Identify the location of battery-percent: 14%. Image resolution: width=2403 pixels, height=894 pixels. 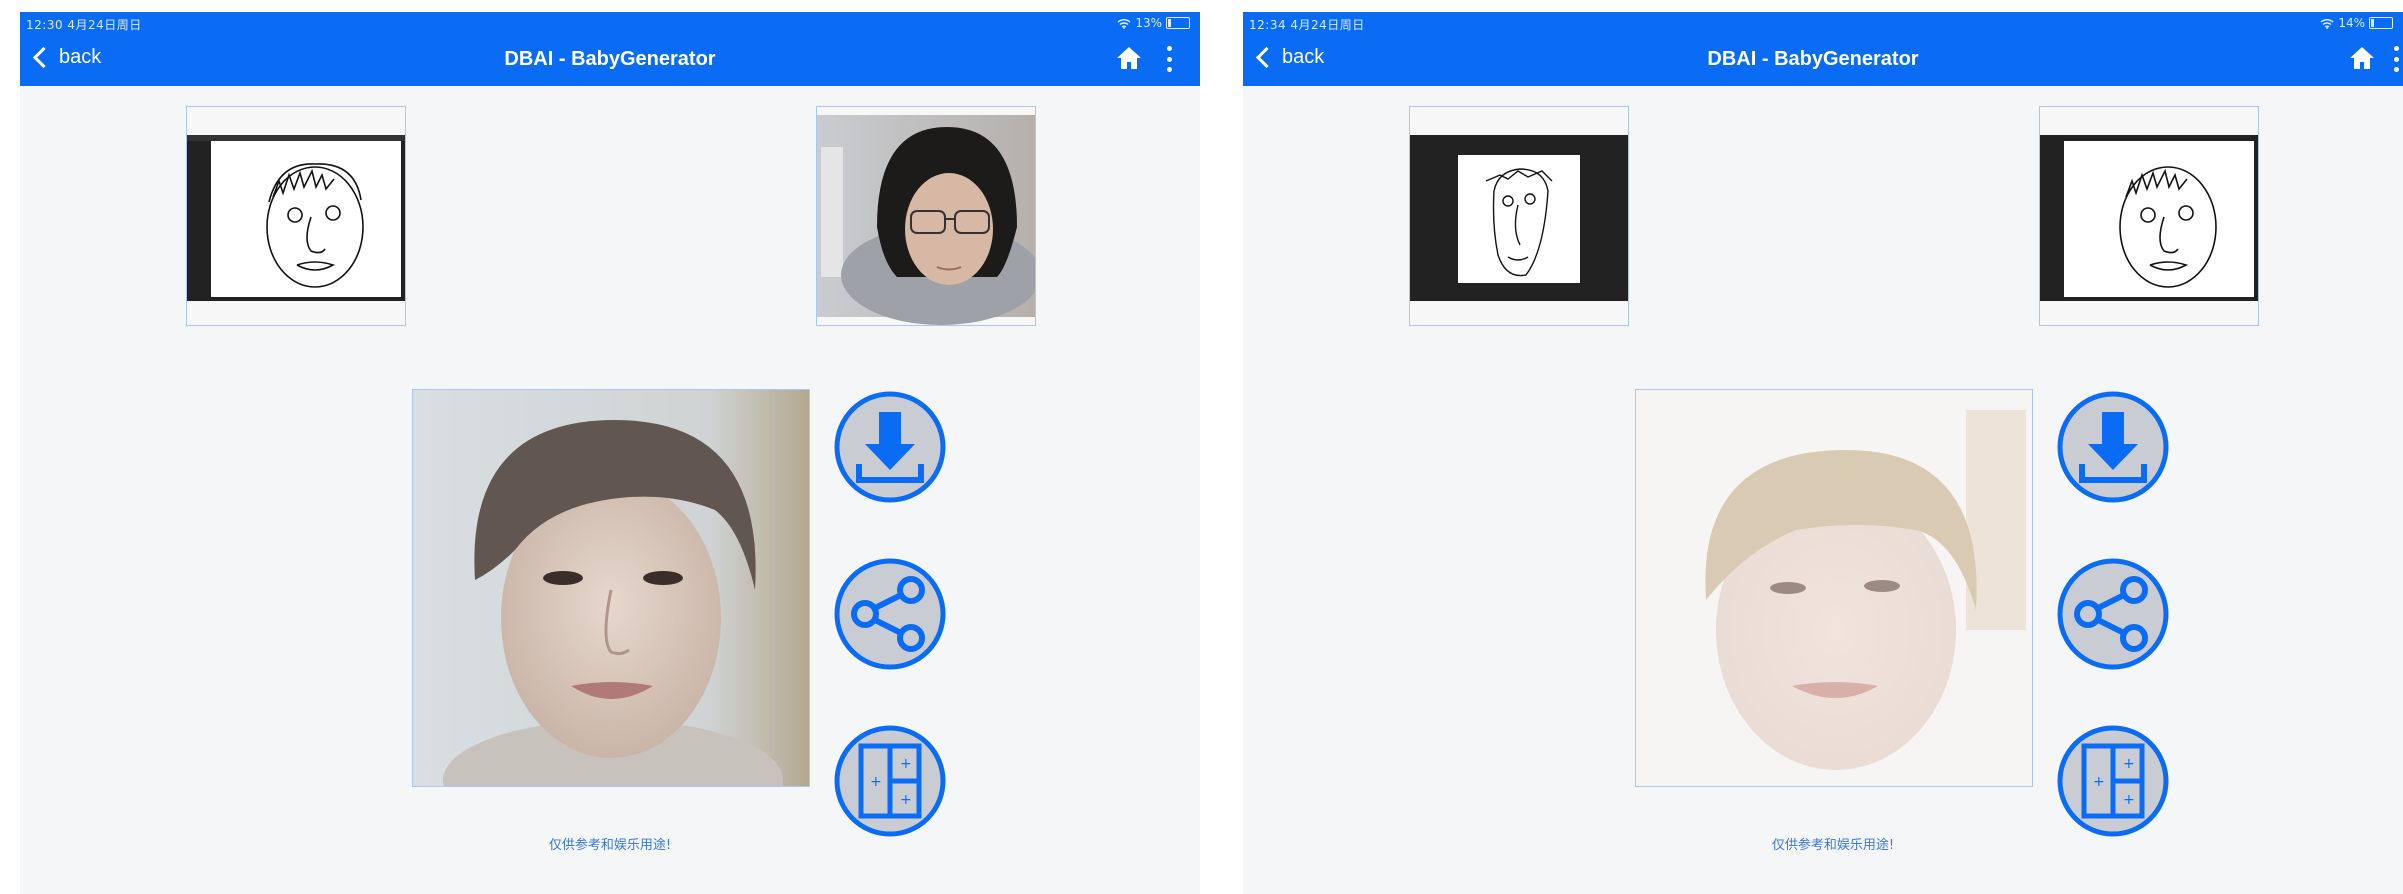
(2351, 23).